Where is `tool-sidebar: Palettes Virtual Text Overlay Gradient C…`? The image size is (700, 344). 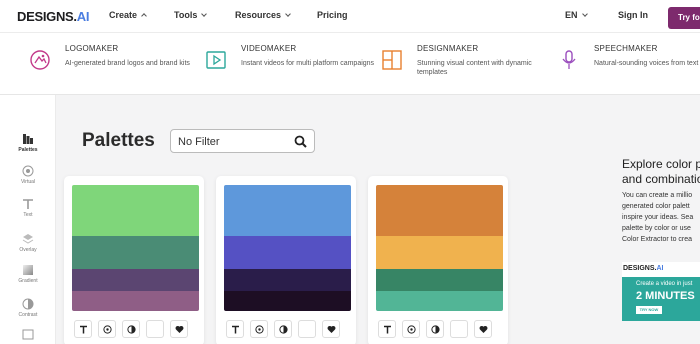 tool-sidebar: Palettes Virtual Text Overlay Gradient C… is located at coordinates (28, 219).